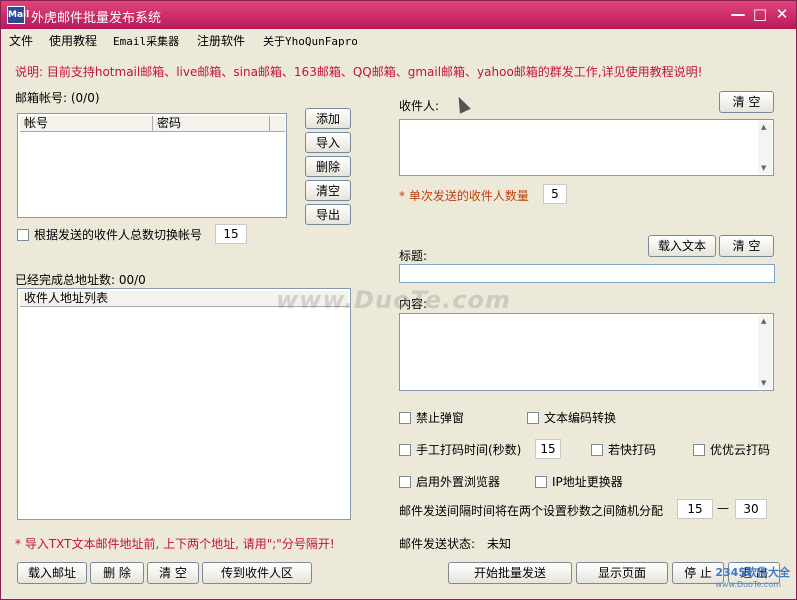  Describe the element at coordinates (328, 166) in the screenshot. I see `delete-account-button: 删除` at that location.